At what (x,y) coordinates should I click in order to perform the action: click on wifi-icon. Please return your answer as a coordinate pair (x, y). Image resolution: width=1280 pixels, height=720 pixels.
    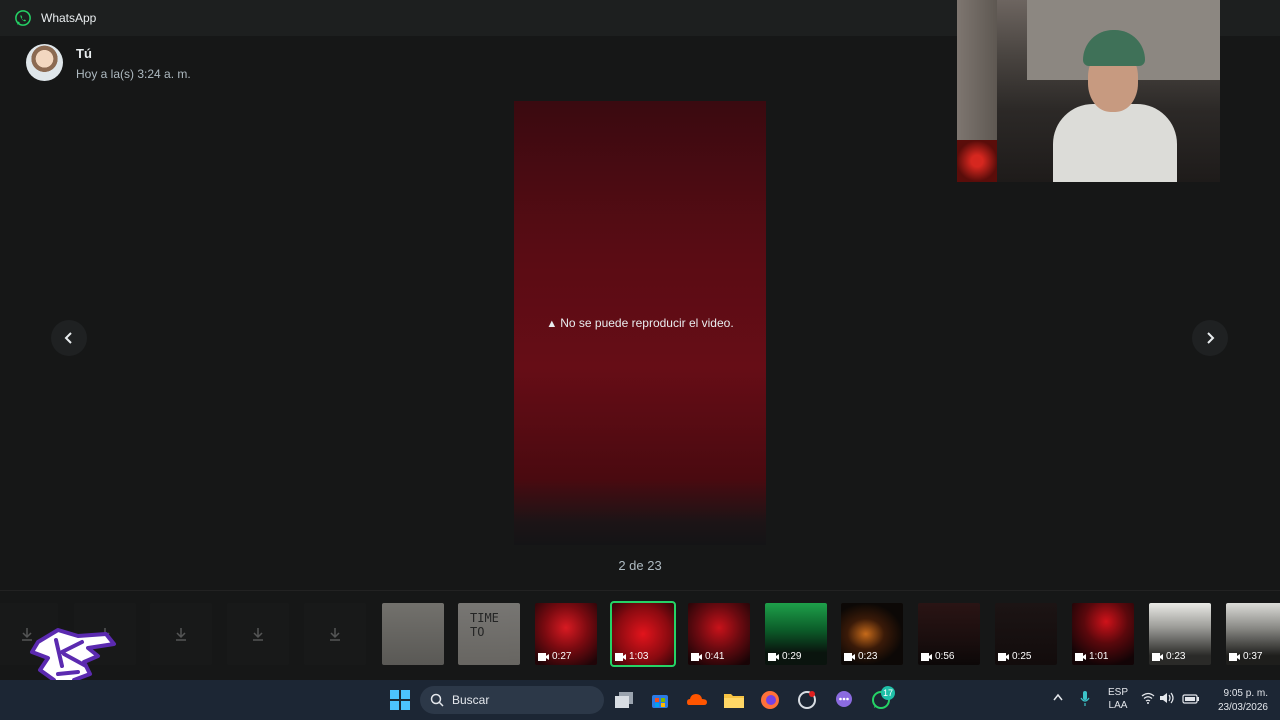
    Looking at the image, I should click on (1148, 699).